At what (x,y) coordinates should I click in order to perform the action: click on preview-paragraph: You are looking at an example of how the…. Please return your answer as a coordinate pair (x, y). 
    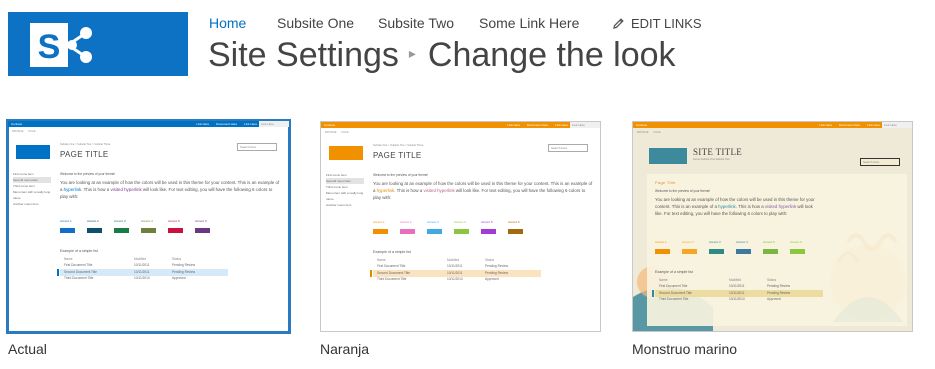
    Looking at the image, I should click on (483, 190).